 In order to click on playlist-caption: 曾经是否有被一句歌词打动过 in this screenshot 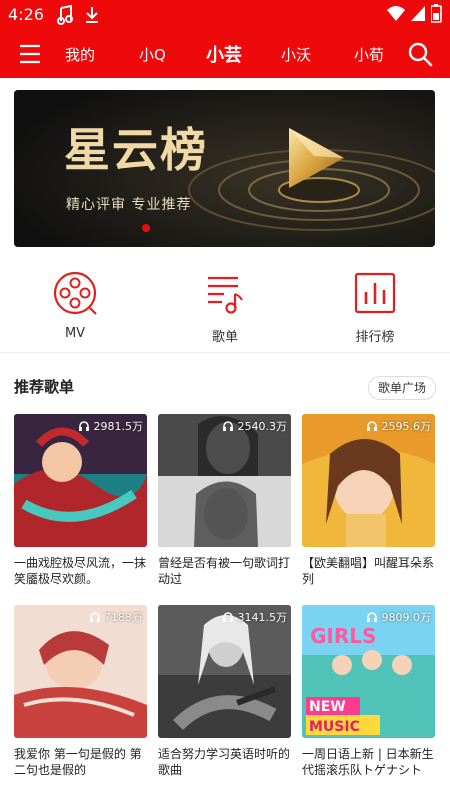, I will do `click(224, 571)`.